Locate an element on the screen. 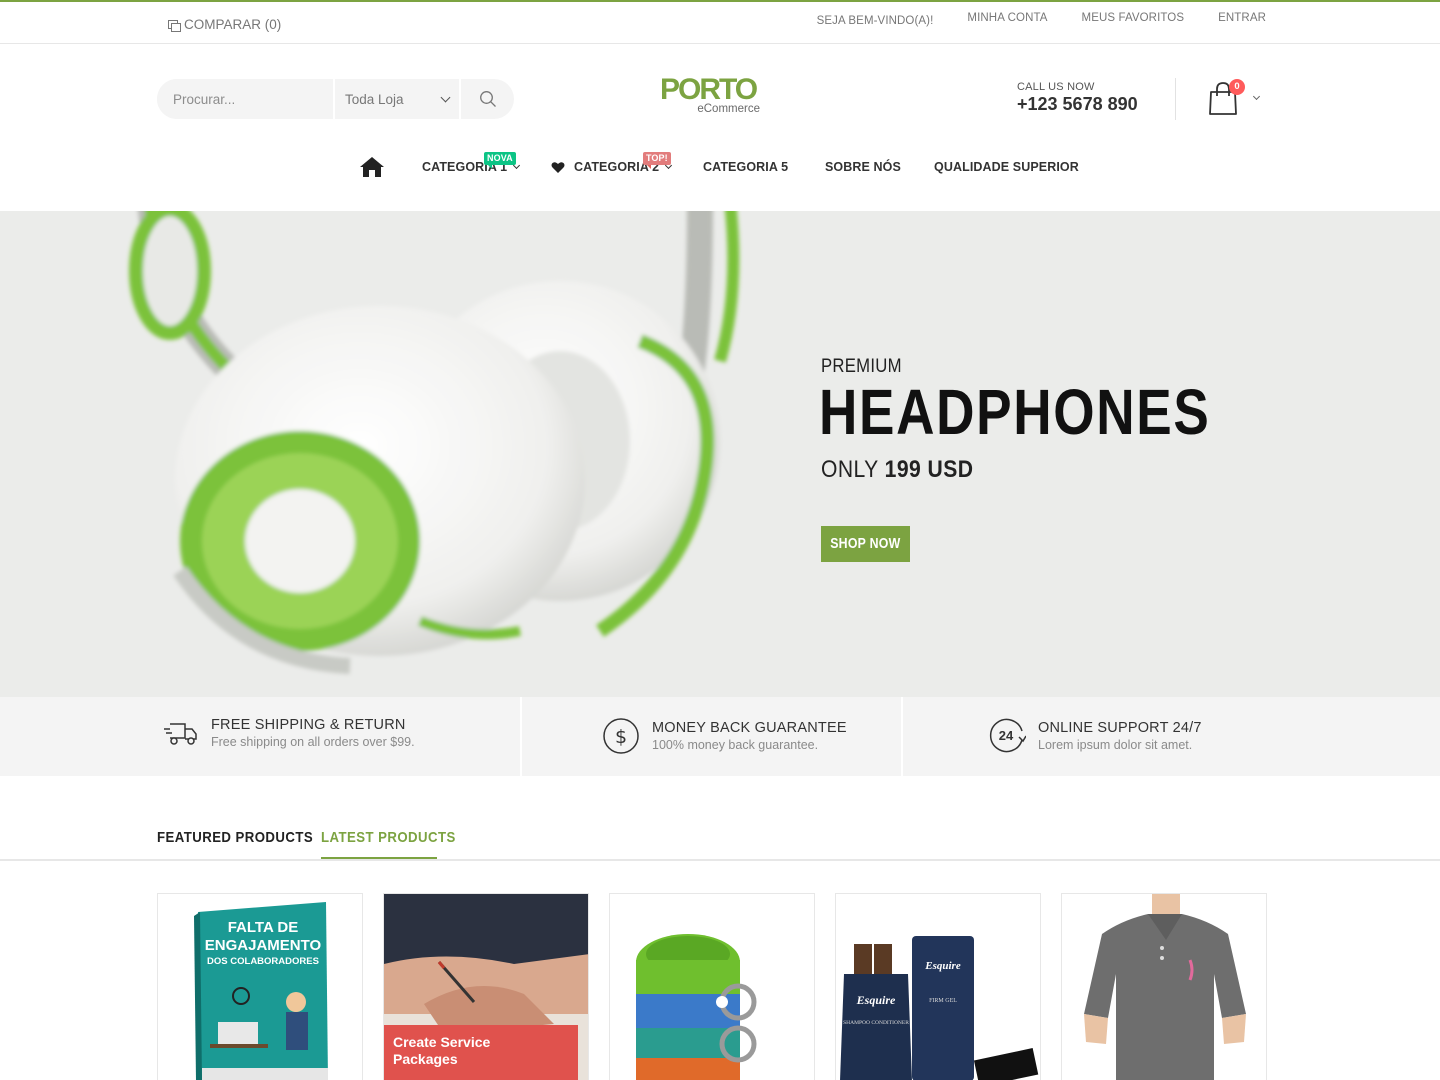 This screenshot has width=1440, height=1080. welcome-message: SEJA BEM-VINDO(A)! is located at coordinates (875, 21).